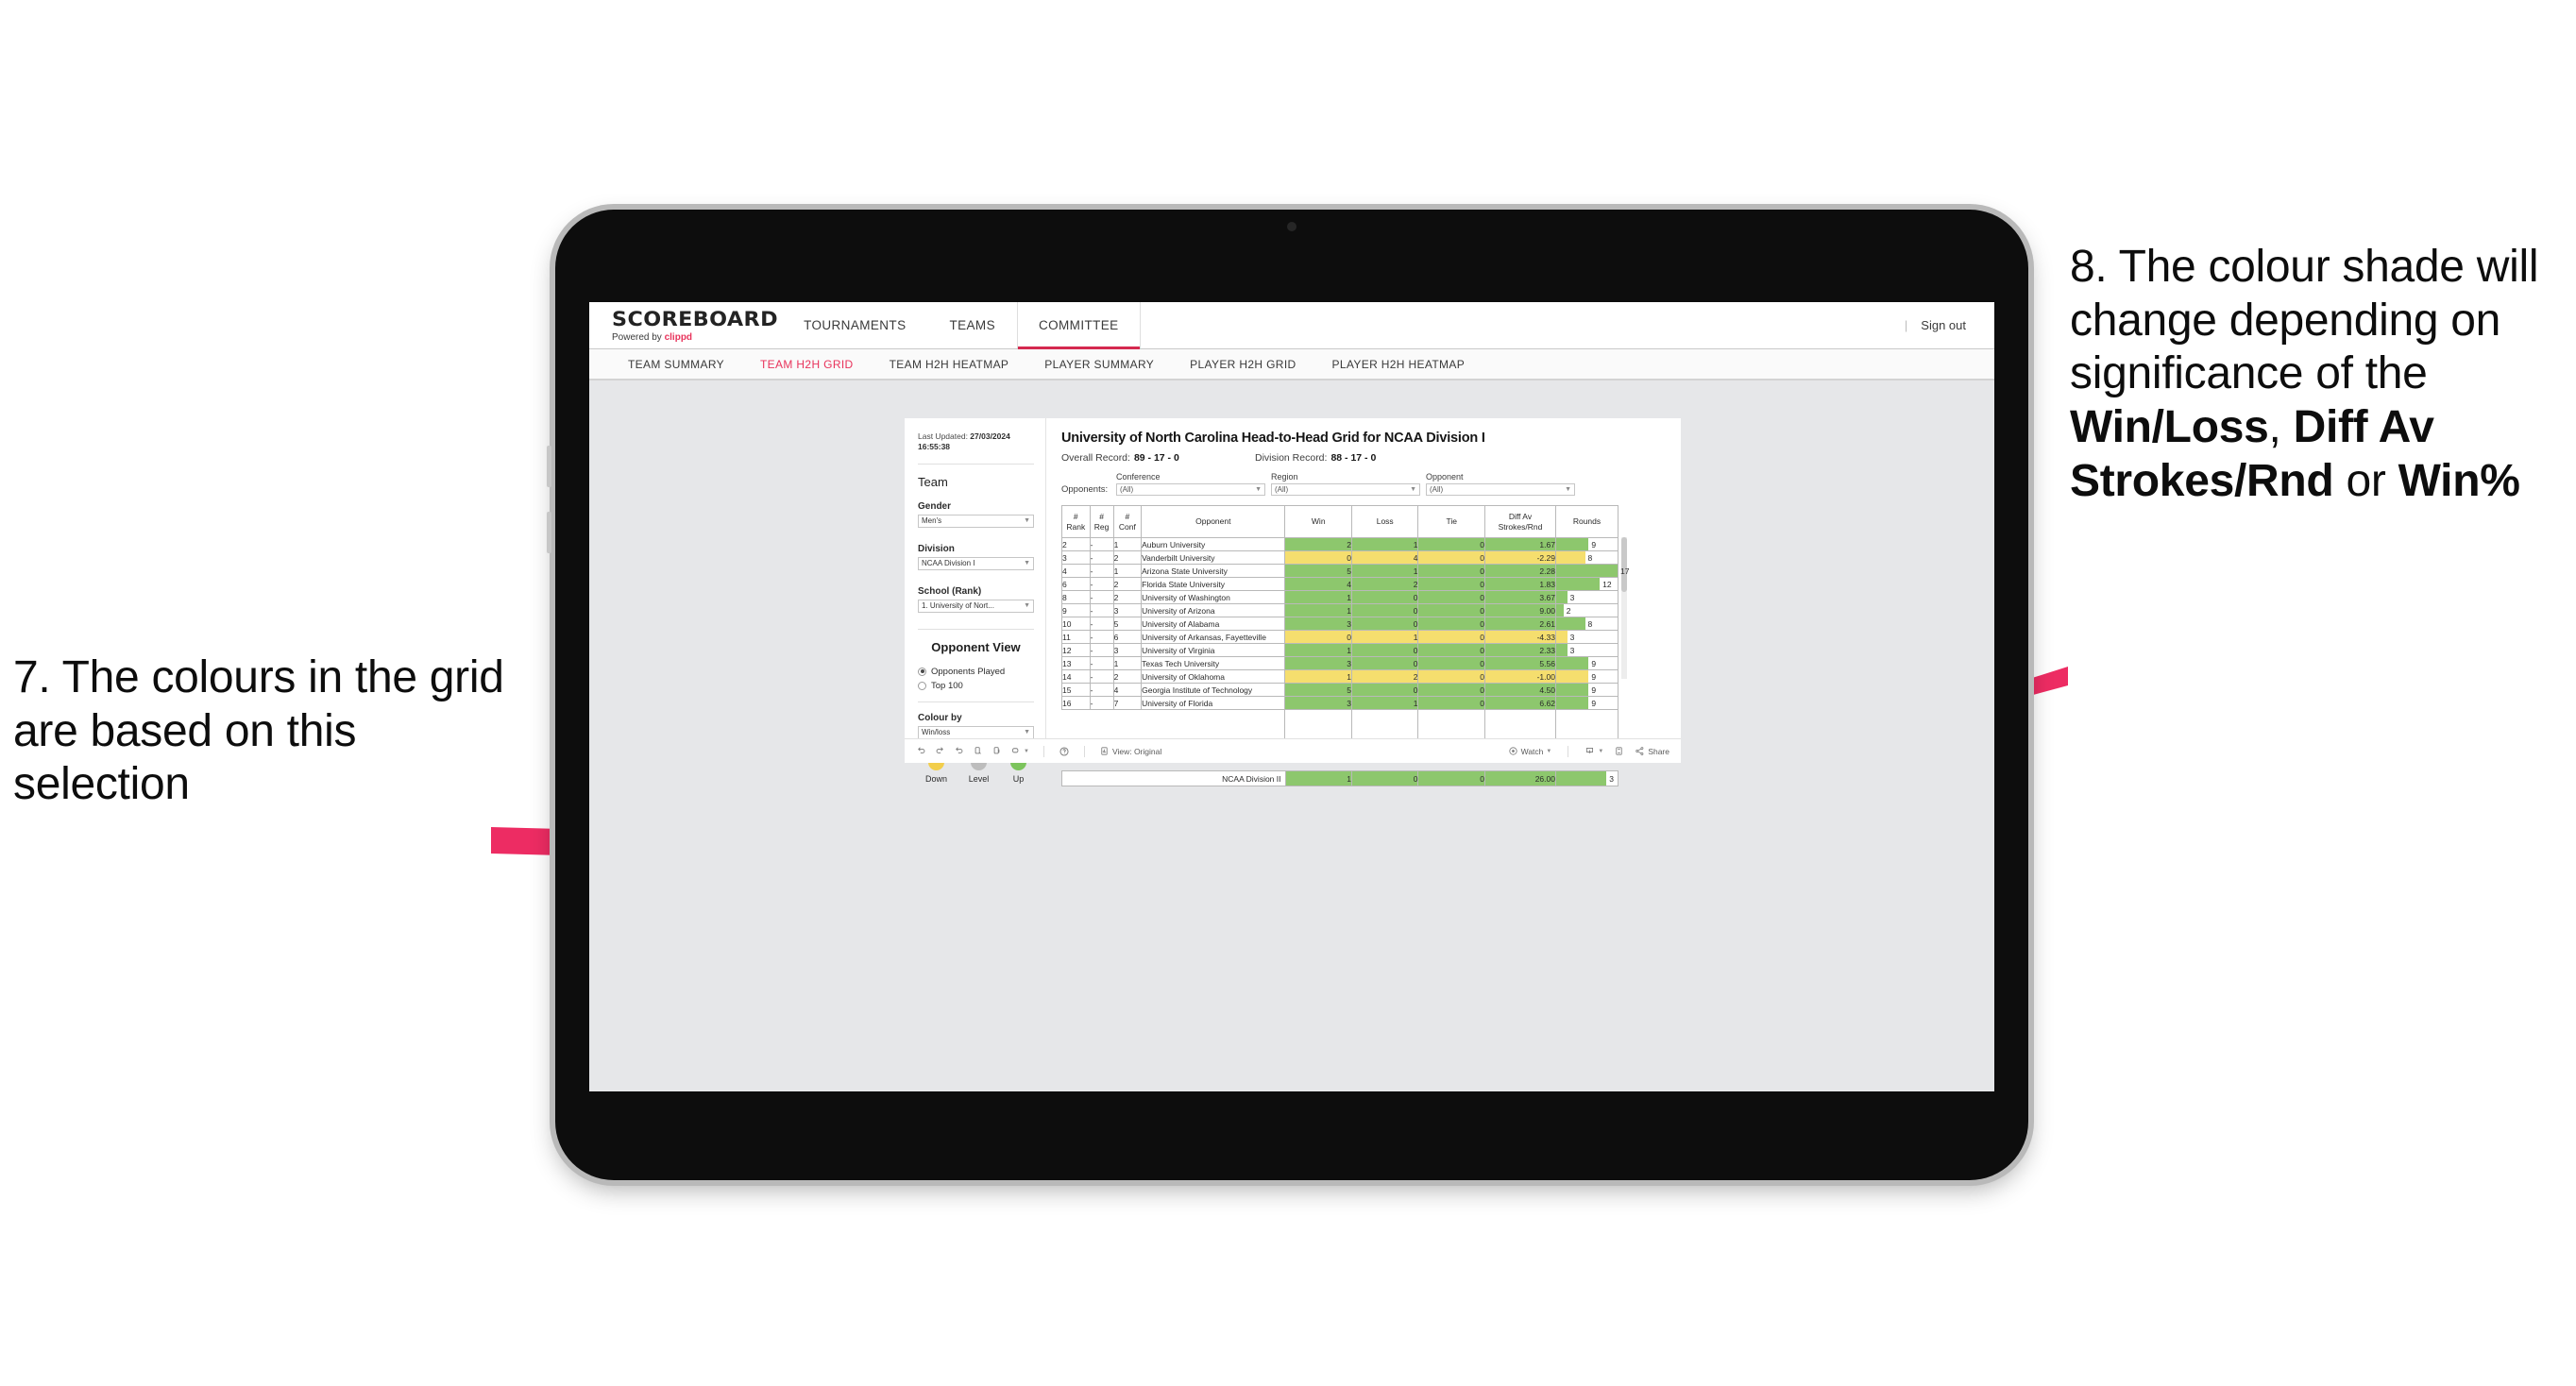 The image size is (2576, 1386). Describe the element at coordinates (1345, 489) in the screenshot. I see `filter-select-region: (All) ▼` at that location.